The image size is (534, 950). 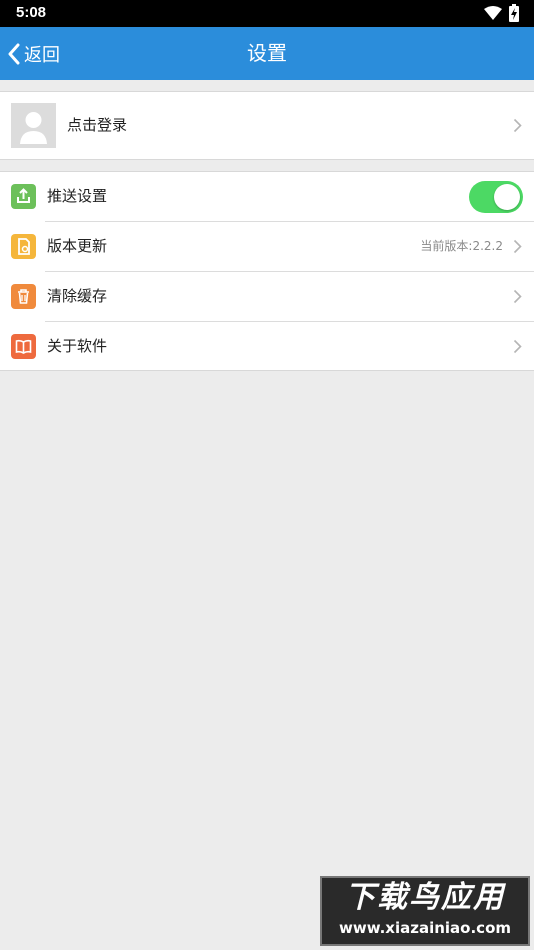 I want to click on back-button: 返回, so click(x=33, y=53).